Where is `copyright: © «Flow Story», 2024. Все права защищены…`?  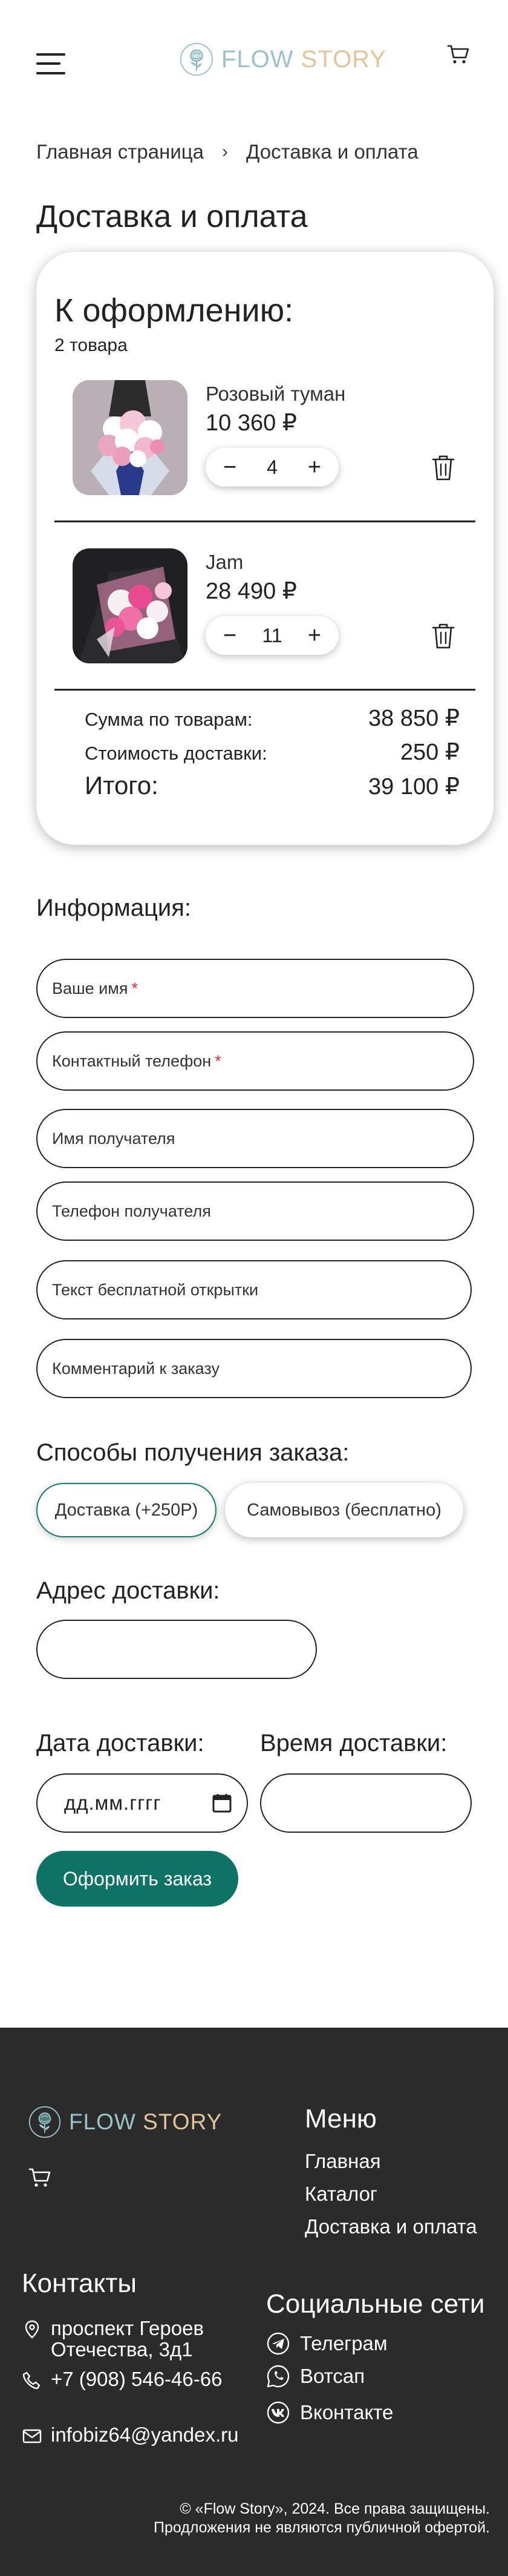 copyright: © «Flow Story», 2024. Все права защищены… is located at coordinates (322, 2519).